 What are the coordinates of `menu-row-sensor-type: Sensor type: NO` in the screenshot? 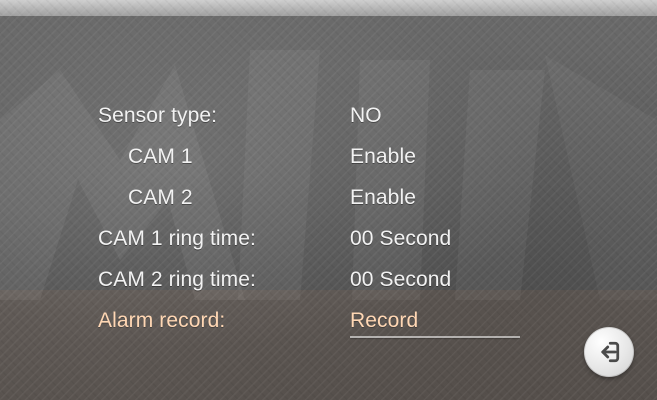 It's located at (313, 116).